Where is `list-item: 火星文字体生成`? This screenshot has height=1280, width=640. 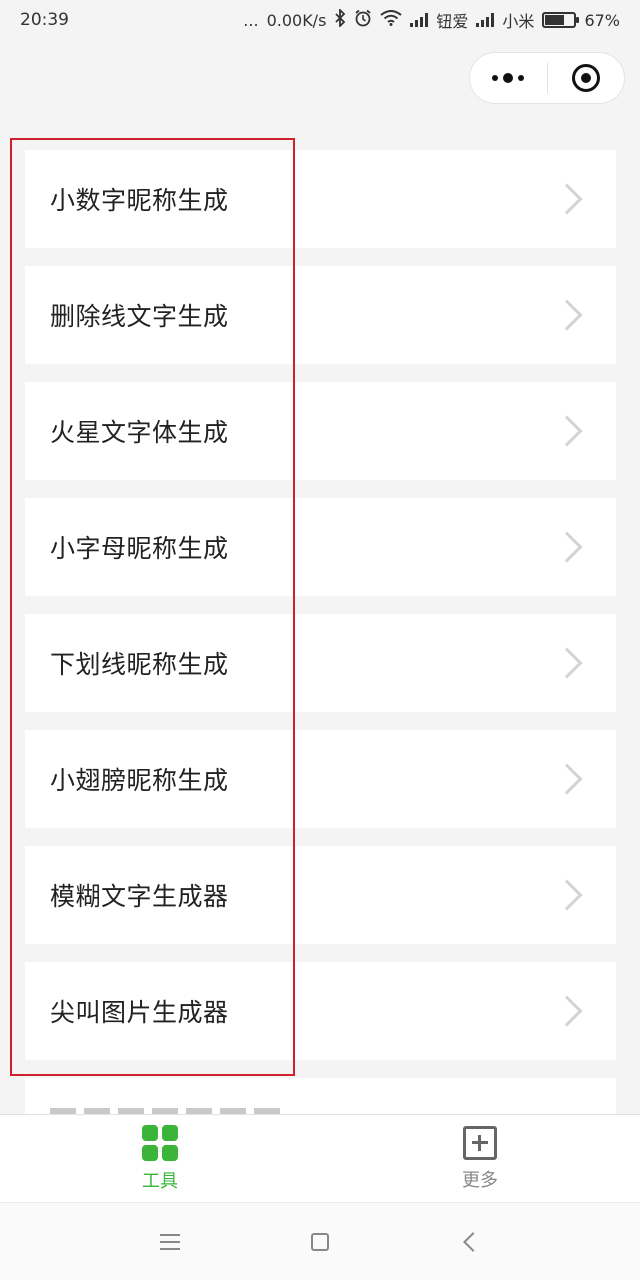
list-item: 火星文字体生成 is located at coordinates (320, 431).